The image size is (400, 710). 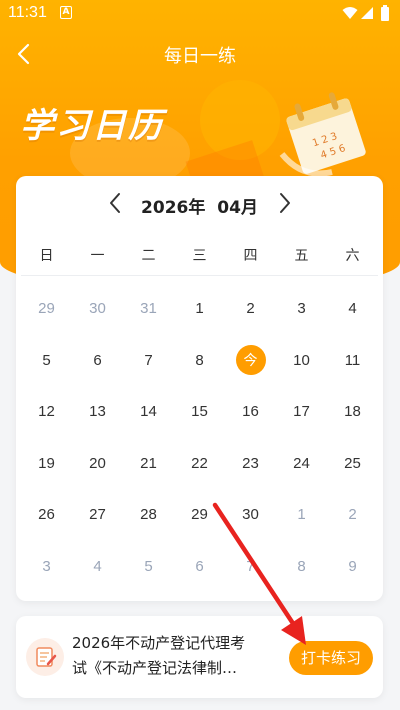 I want to click on calendar-week-row: 29 30 31 1 2 3 4, so click(x=199, y=309).